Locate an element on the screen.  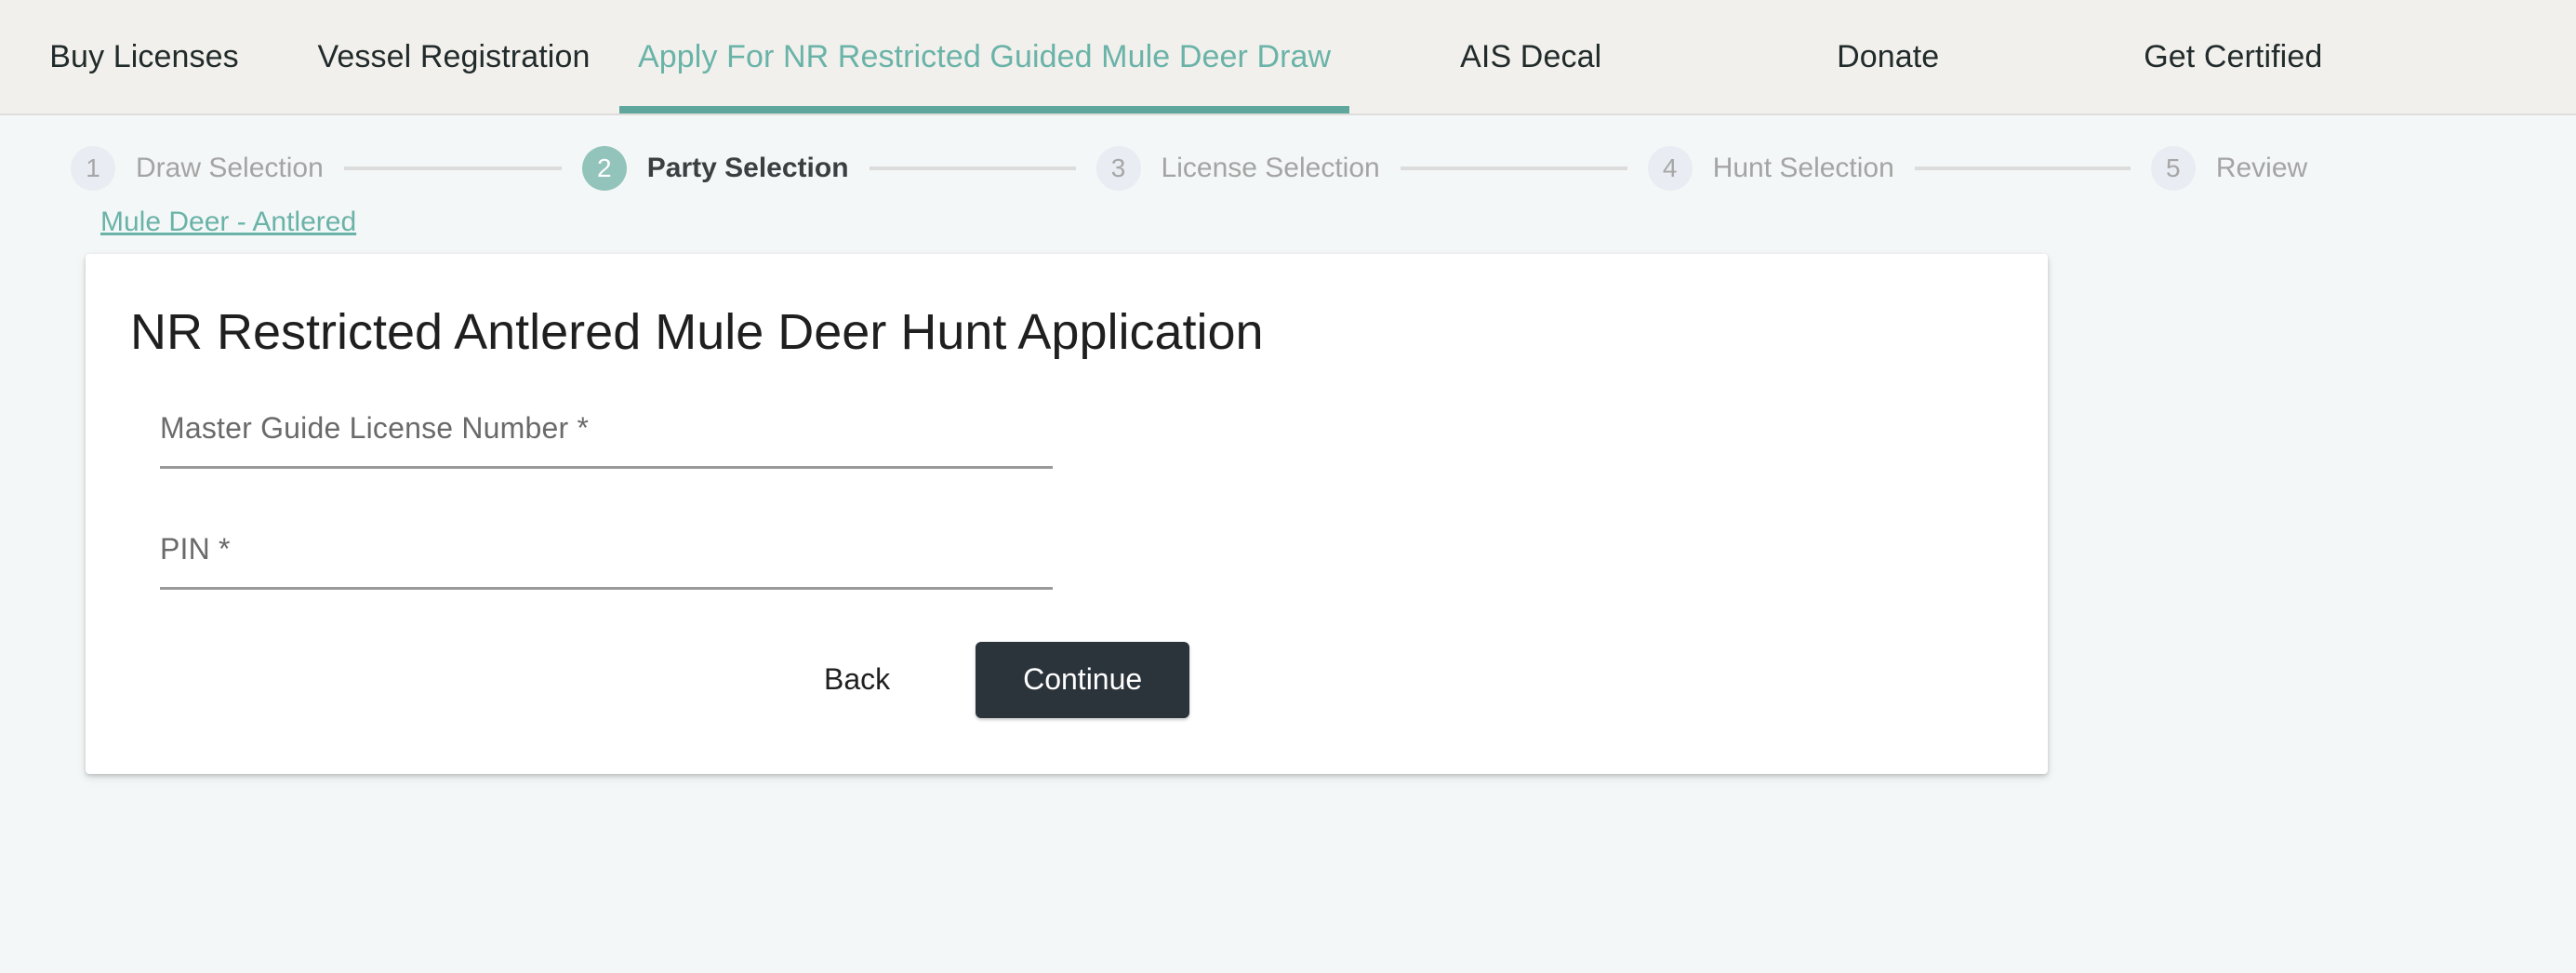
pin-label: PIN * is located at coordinates (195, 548).